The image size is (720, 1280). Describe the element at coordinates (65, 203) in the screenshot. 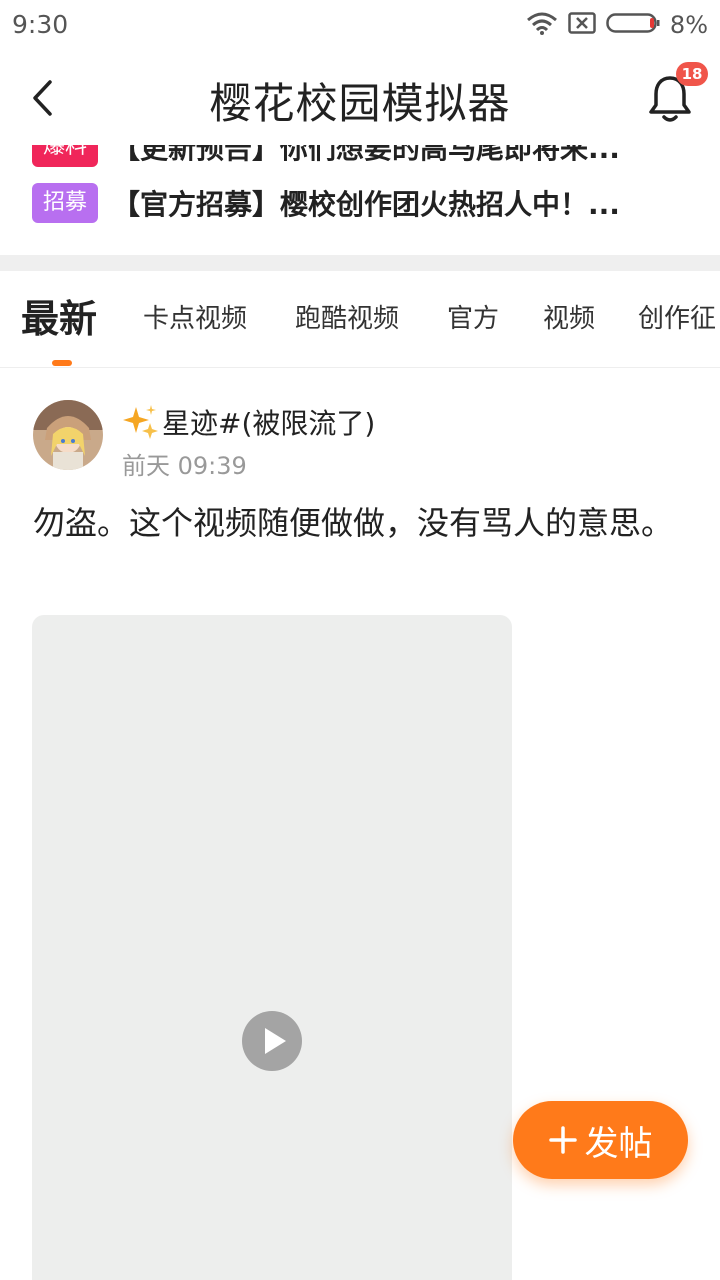

I see `announcement-tag: 招募` at that location.